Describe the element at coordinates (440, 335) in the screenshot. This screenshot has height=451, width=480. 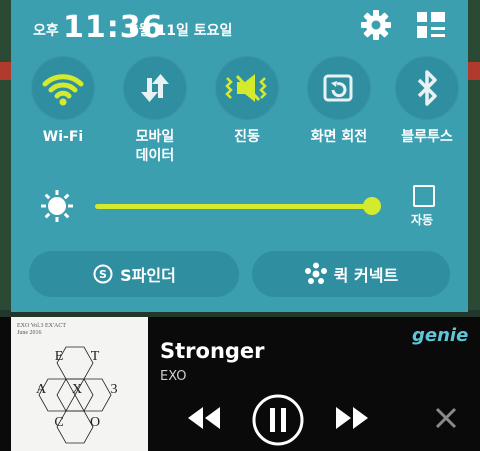
I see `genie-logo: genie` at that location.